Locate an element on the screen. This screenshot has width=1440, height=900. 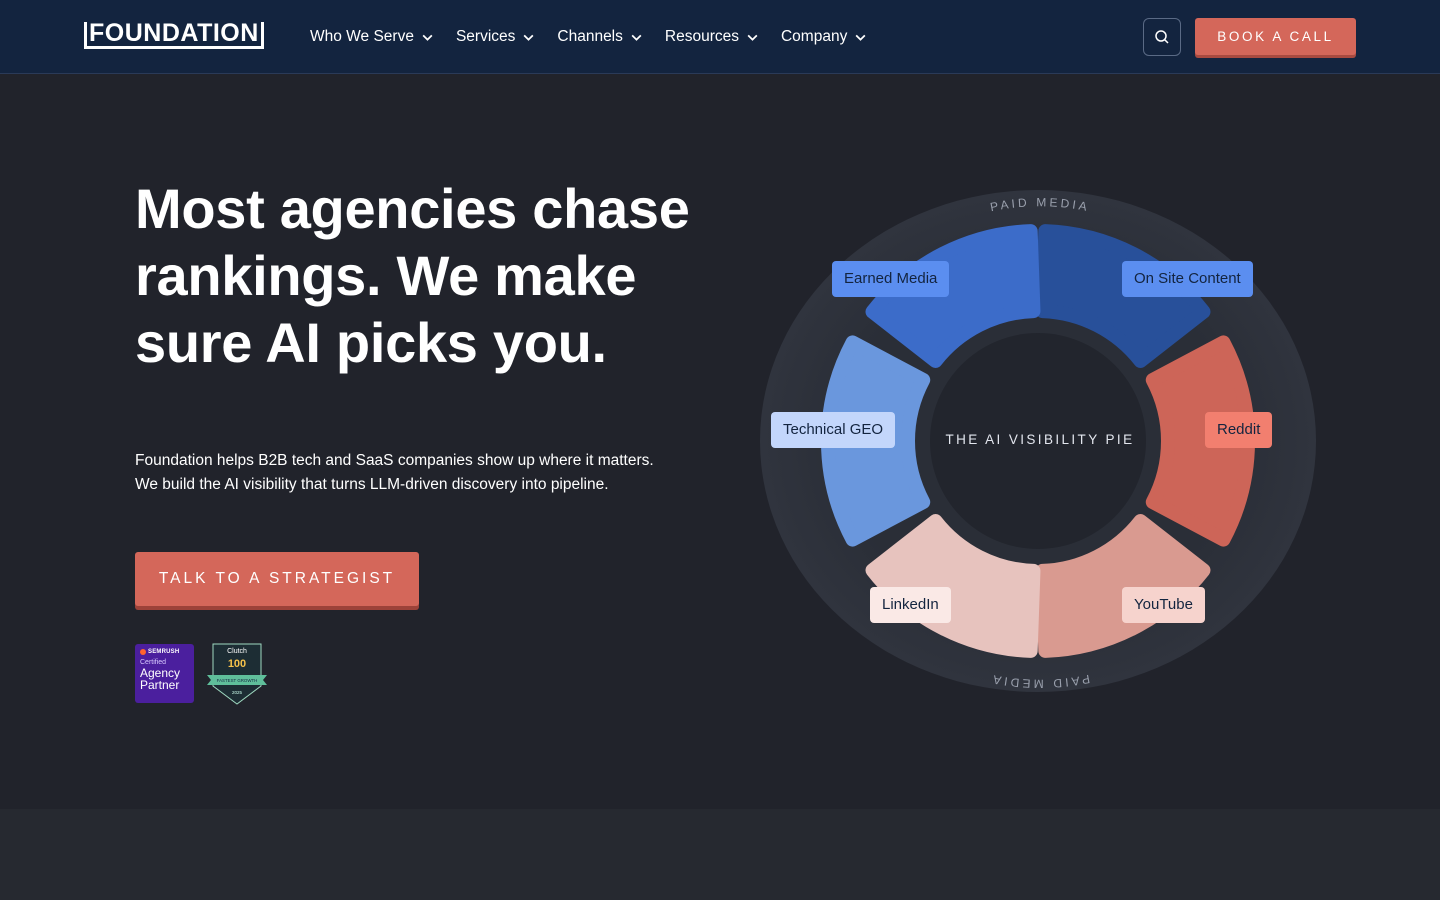
search-icon is located at coordinates (1162, 37).